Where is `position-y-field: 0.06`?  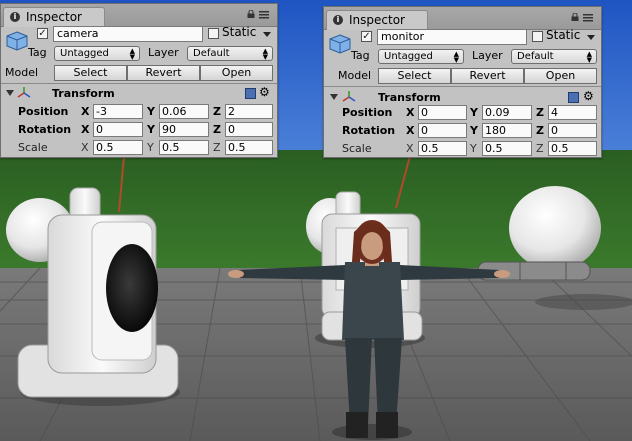
position-y-field: 0.06 is located at coordinates (184, 111).